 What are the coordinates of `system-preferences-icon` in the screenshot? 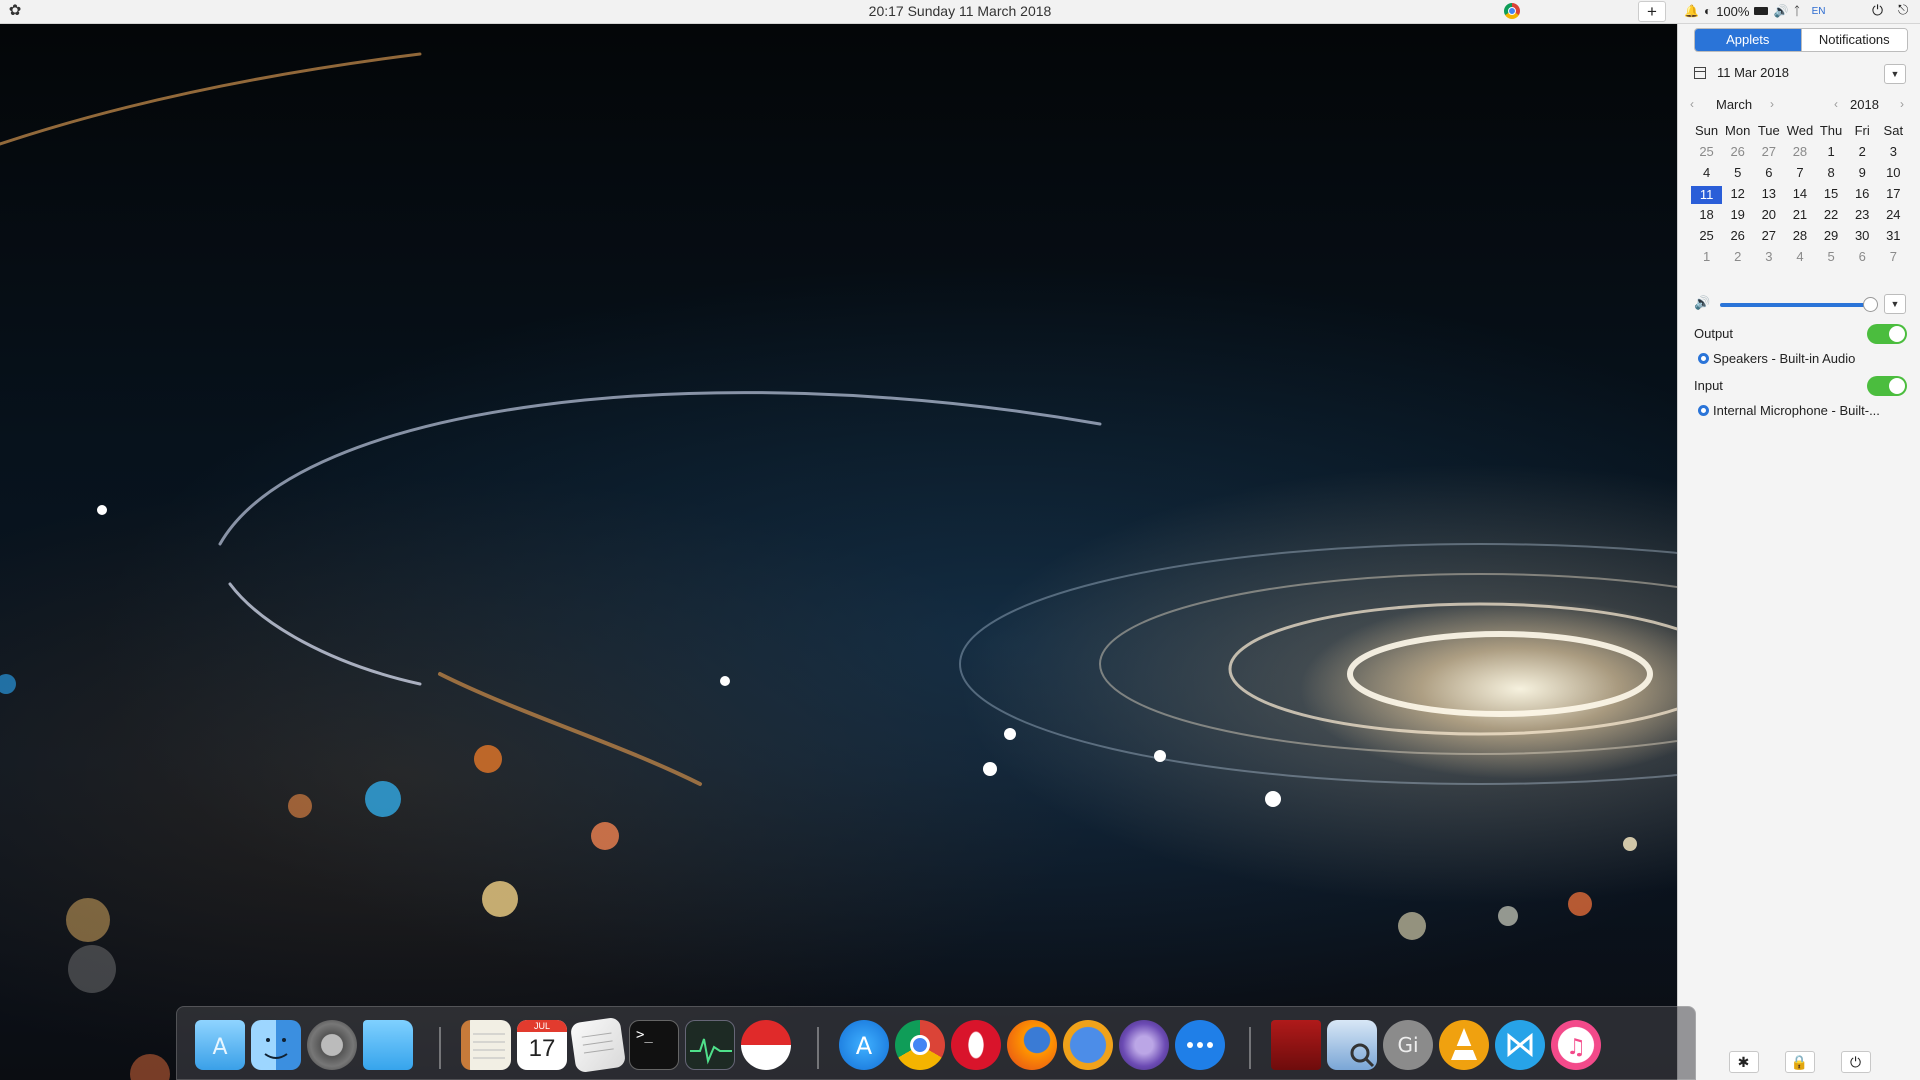 It's located at (332, 1045).